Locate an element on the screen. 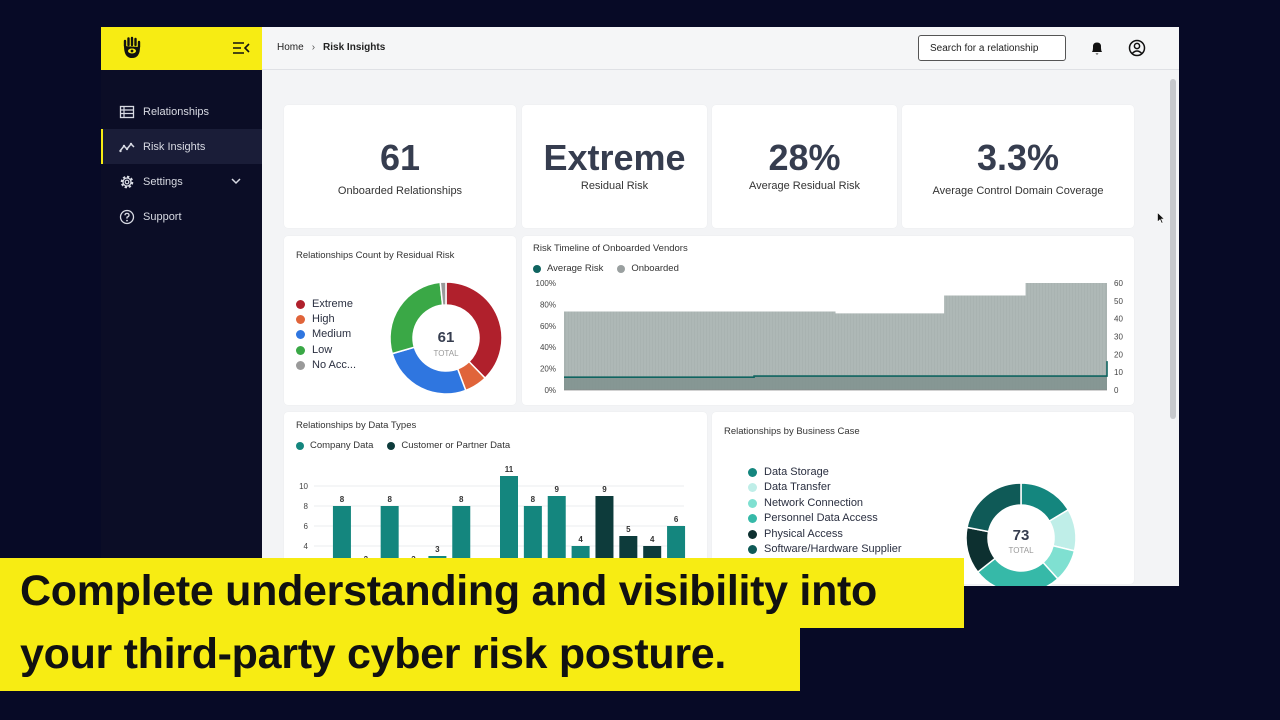  chart-legend: Company Data Customer or Partner Data is located at coordinates (403, 445).